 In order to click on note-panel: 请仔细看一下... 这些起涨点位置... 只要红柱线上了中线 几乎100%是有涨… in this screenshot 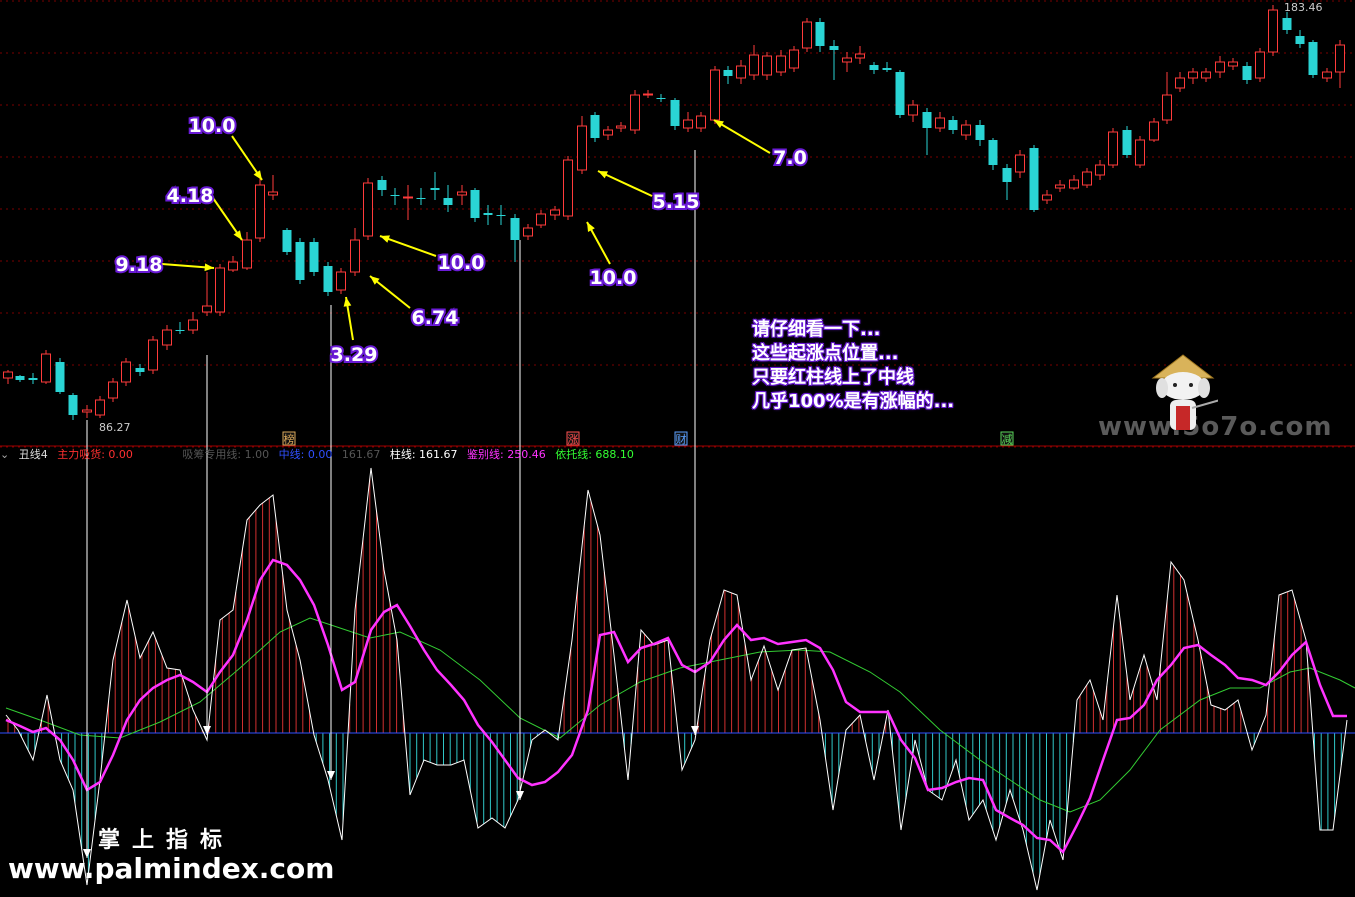, I will do `click(872, 366)`.